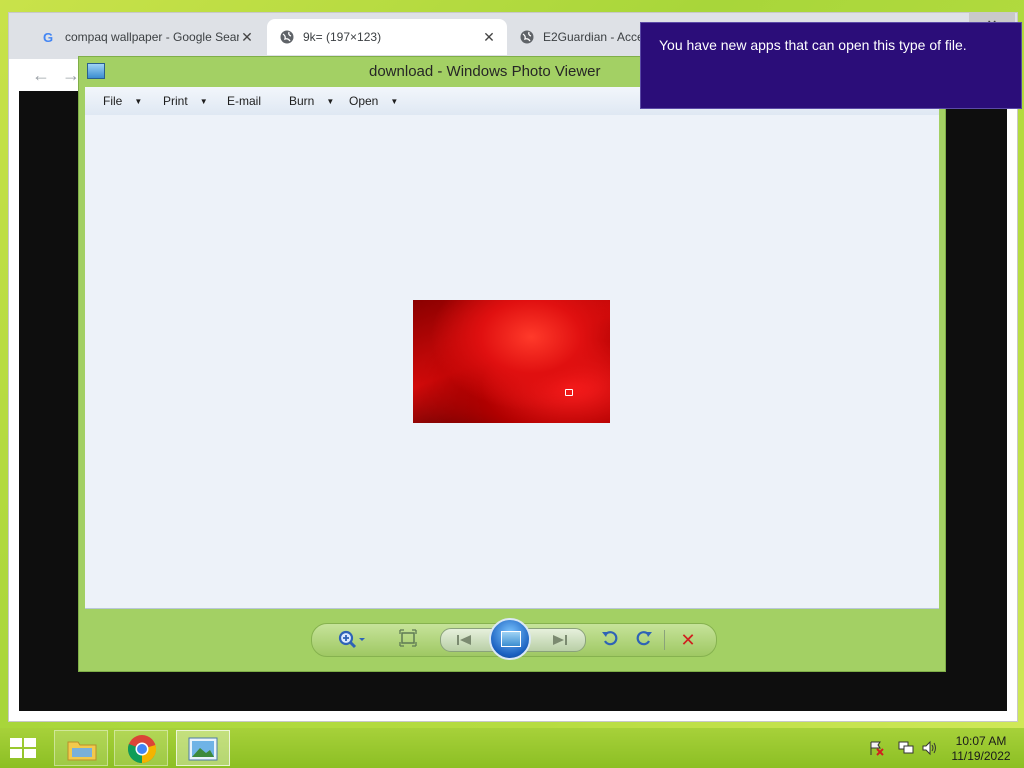  I want to click on tab-title: 9k= (197×123), so click(342, 37).